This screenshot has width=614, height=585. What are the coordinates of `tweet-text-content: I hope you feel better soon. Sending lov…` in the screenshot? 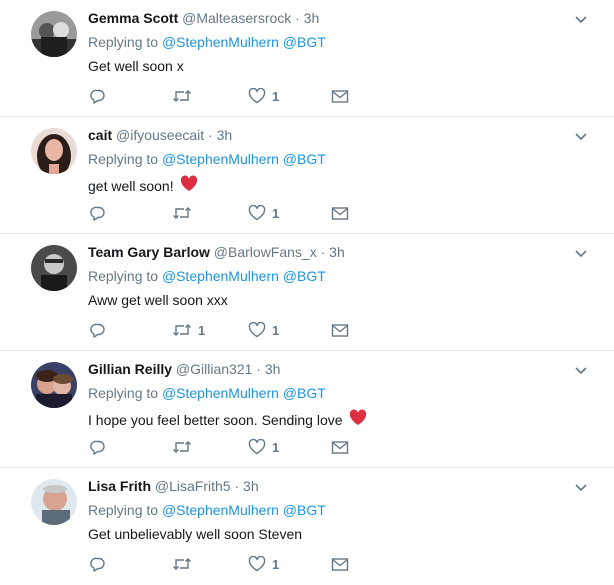 It's located at (215, 419).